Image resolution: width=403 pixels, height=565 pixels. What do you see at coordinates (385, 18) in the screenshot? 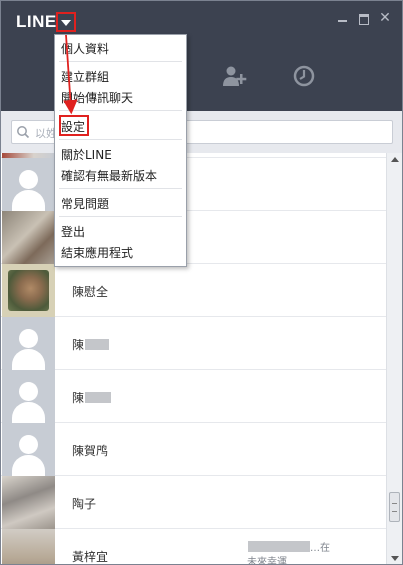
I see `close-icon: ✕` at bounding box center [385, 18].